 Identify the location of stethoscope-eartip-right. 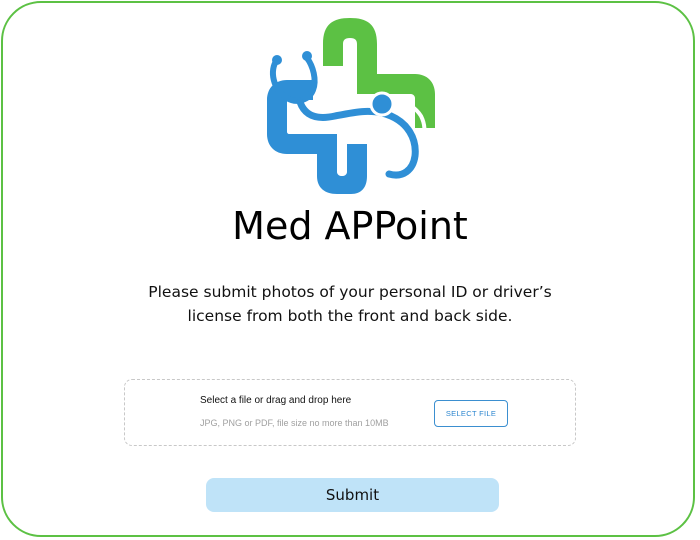
(307, 56).